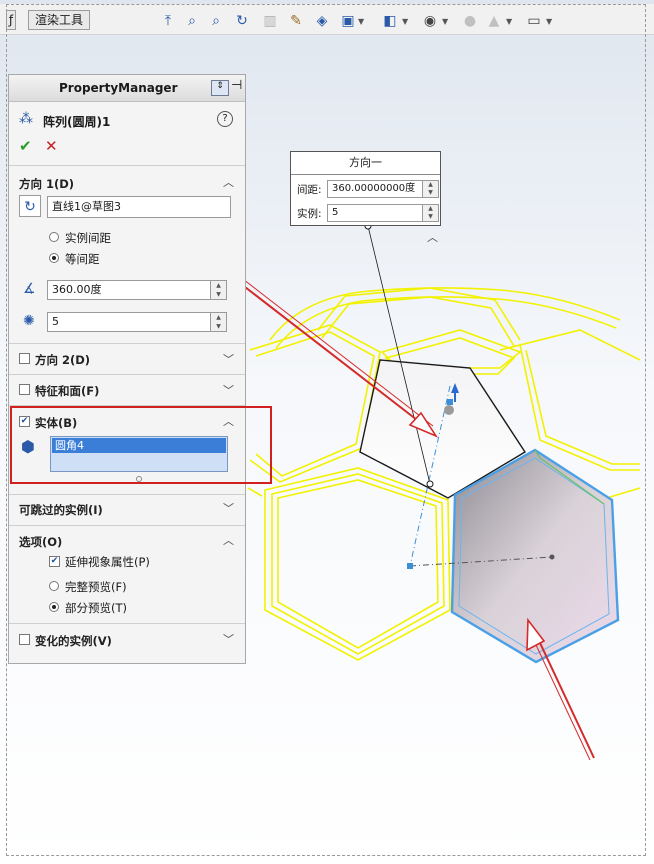 The height and width of the screenshot is (864, 654). Describe the element at coordinates (46, 184) in the screenshot. I see `section-direction1: 方向 1(D)` at that location.